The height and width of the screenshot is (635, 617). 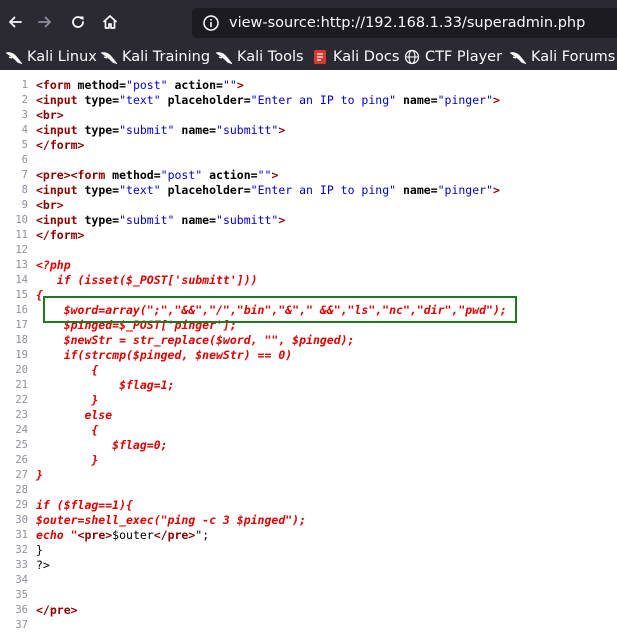 What do you see at coordinates (573, 57) in the screenshot?
I see `bookmark-label: Kali Forums` at bounding box center [573, 57].